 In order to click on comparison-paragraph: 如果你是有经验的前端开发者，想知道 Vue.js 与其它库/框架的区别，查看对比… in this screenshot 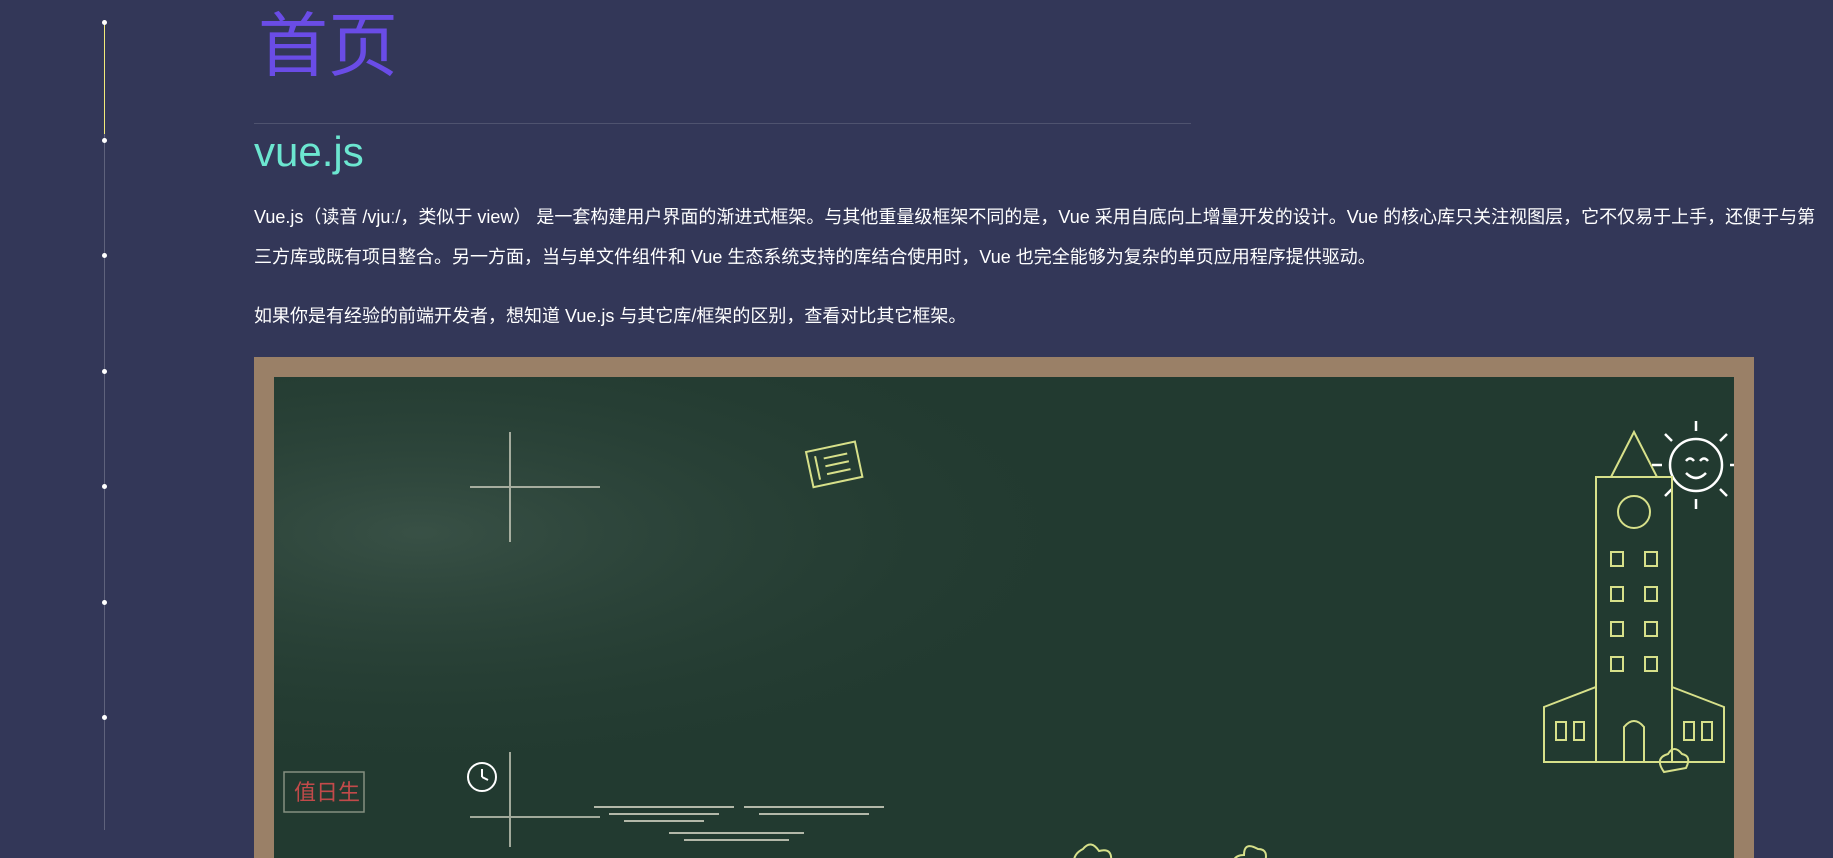, I will do `click(610, 316)`.